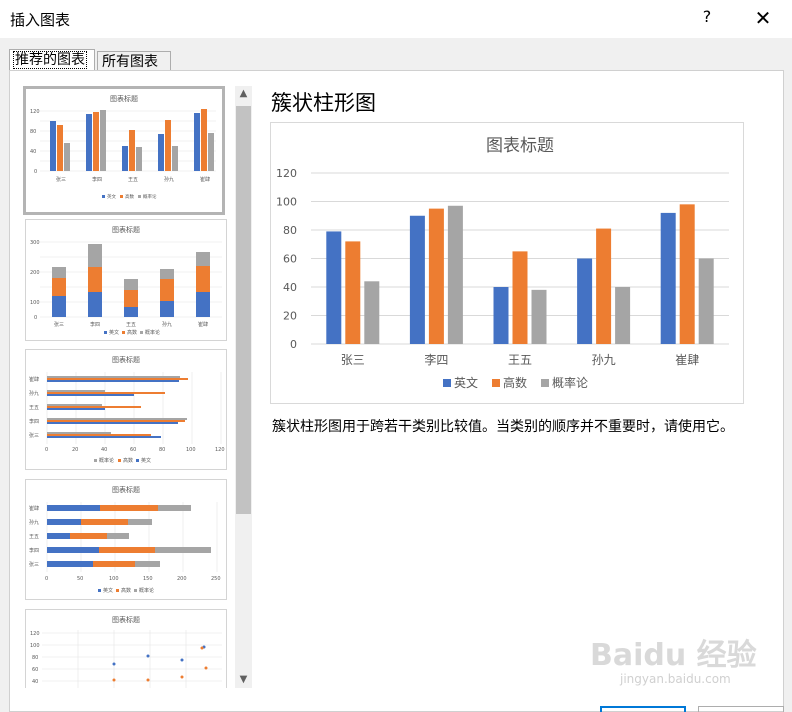 The height and width of the screenshot is (712, 792). What do you see at coordinates (353, 360) in the screenshot?
I see `x-tick-label: 张三` at bounding box center [353, 360].